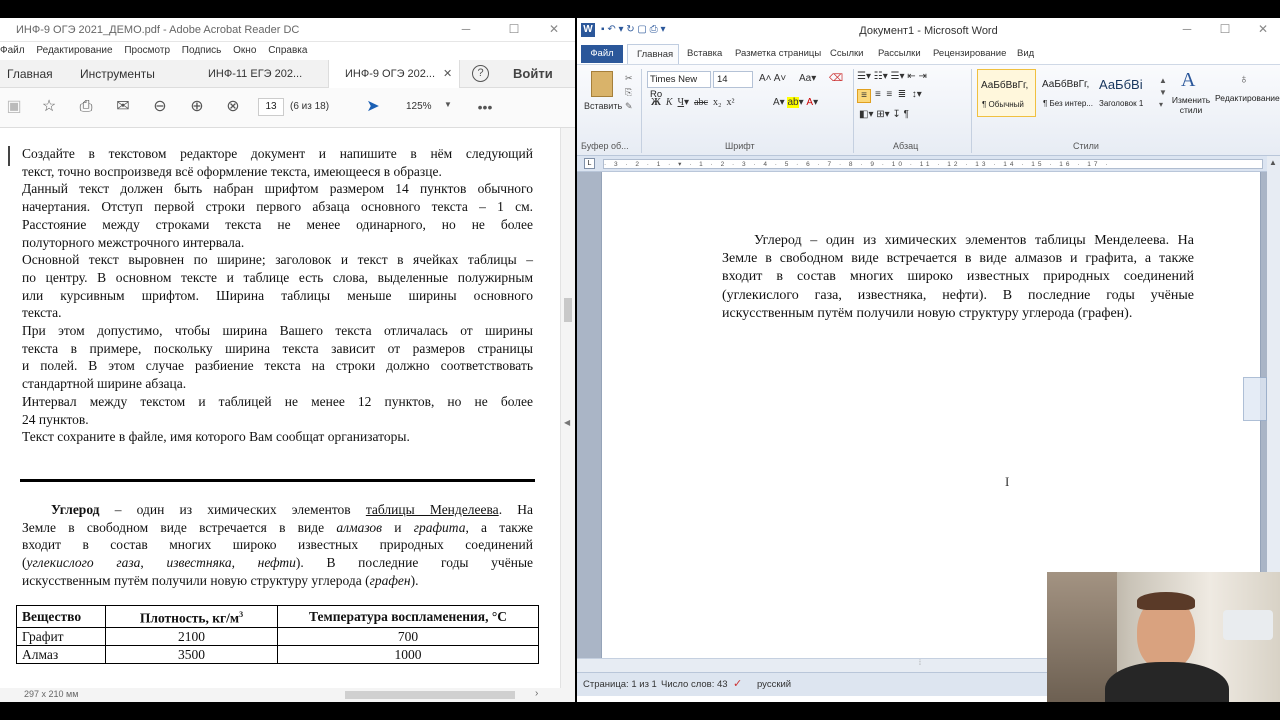 Image resolution: width=1280 pixels, height=720 pixels. I want to click on change-styles-button: Изменить стили, so click(1191, 105).